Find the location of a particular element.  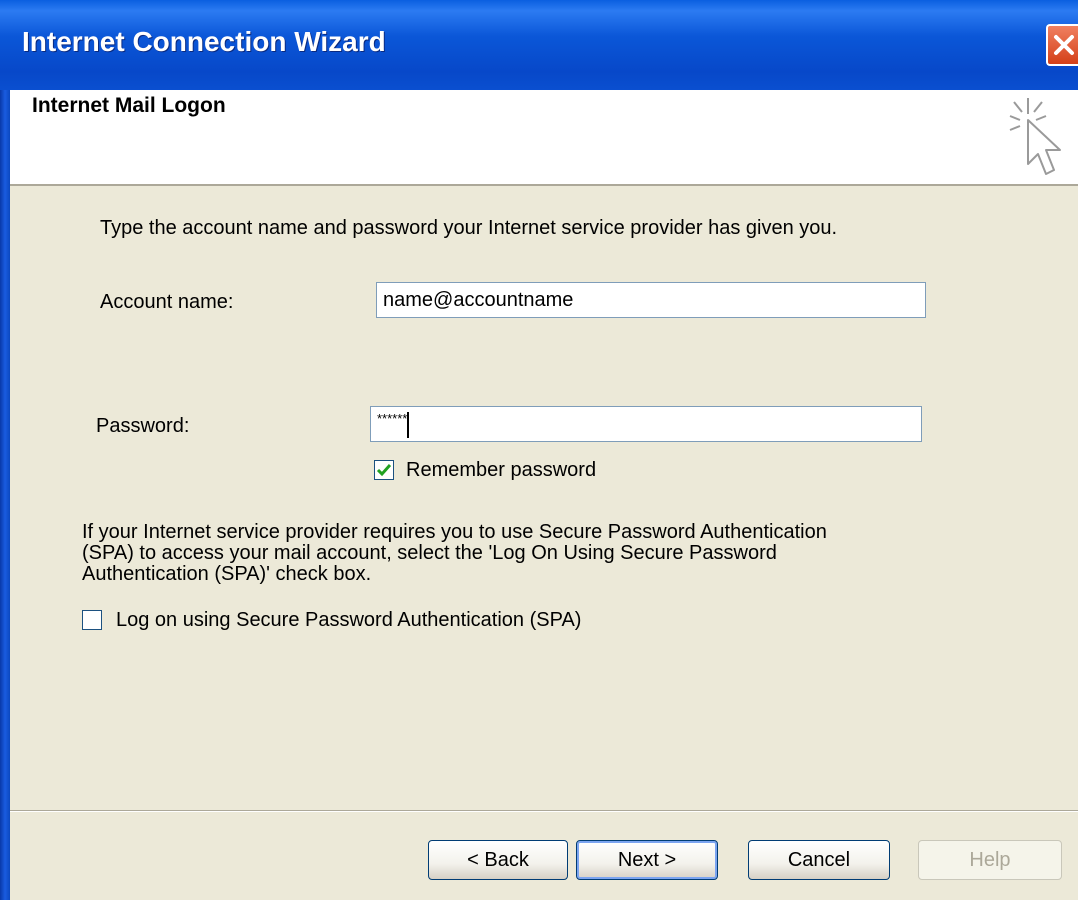

text-caret is located at coordinates (408, 424).